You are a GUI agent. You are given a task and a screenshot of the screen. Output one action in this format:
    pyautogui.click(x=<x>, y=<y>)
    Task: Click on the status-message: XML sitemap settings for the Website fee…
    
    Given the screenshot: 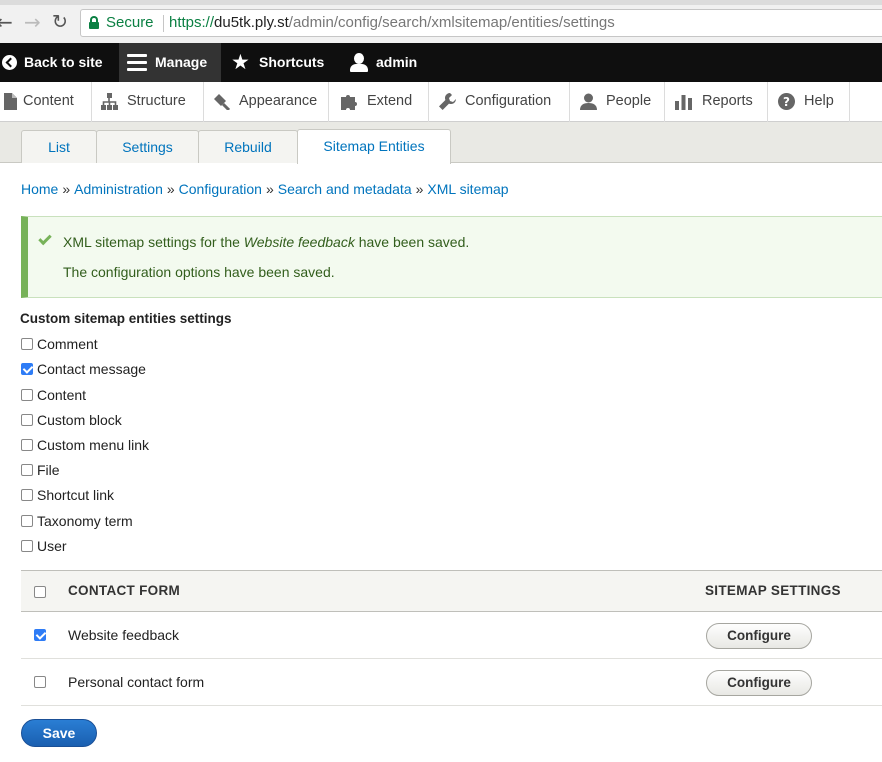 What is the action you would take?
    pyautogui.click(x=451, y=257)
    